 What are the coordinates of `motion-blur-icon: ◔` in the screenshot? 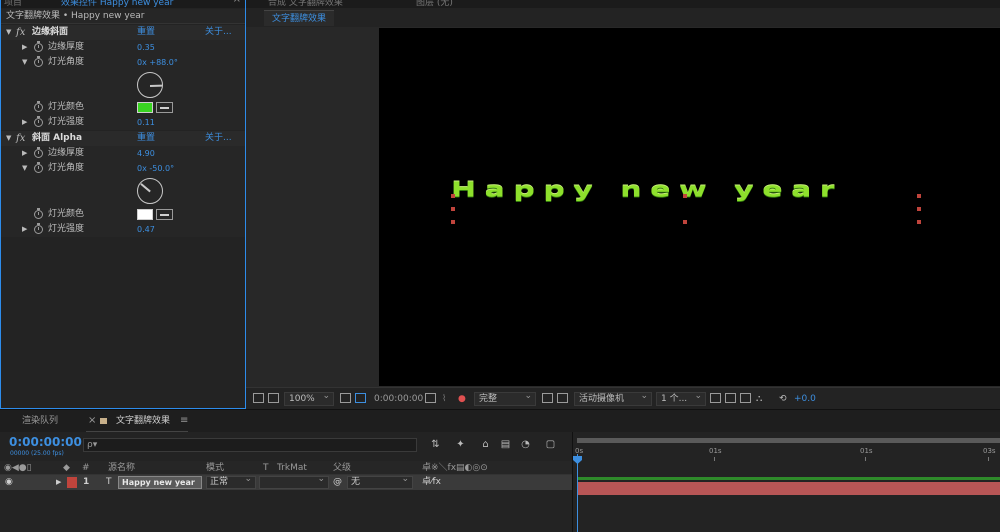 It's located at (525, 445).